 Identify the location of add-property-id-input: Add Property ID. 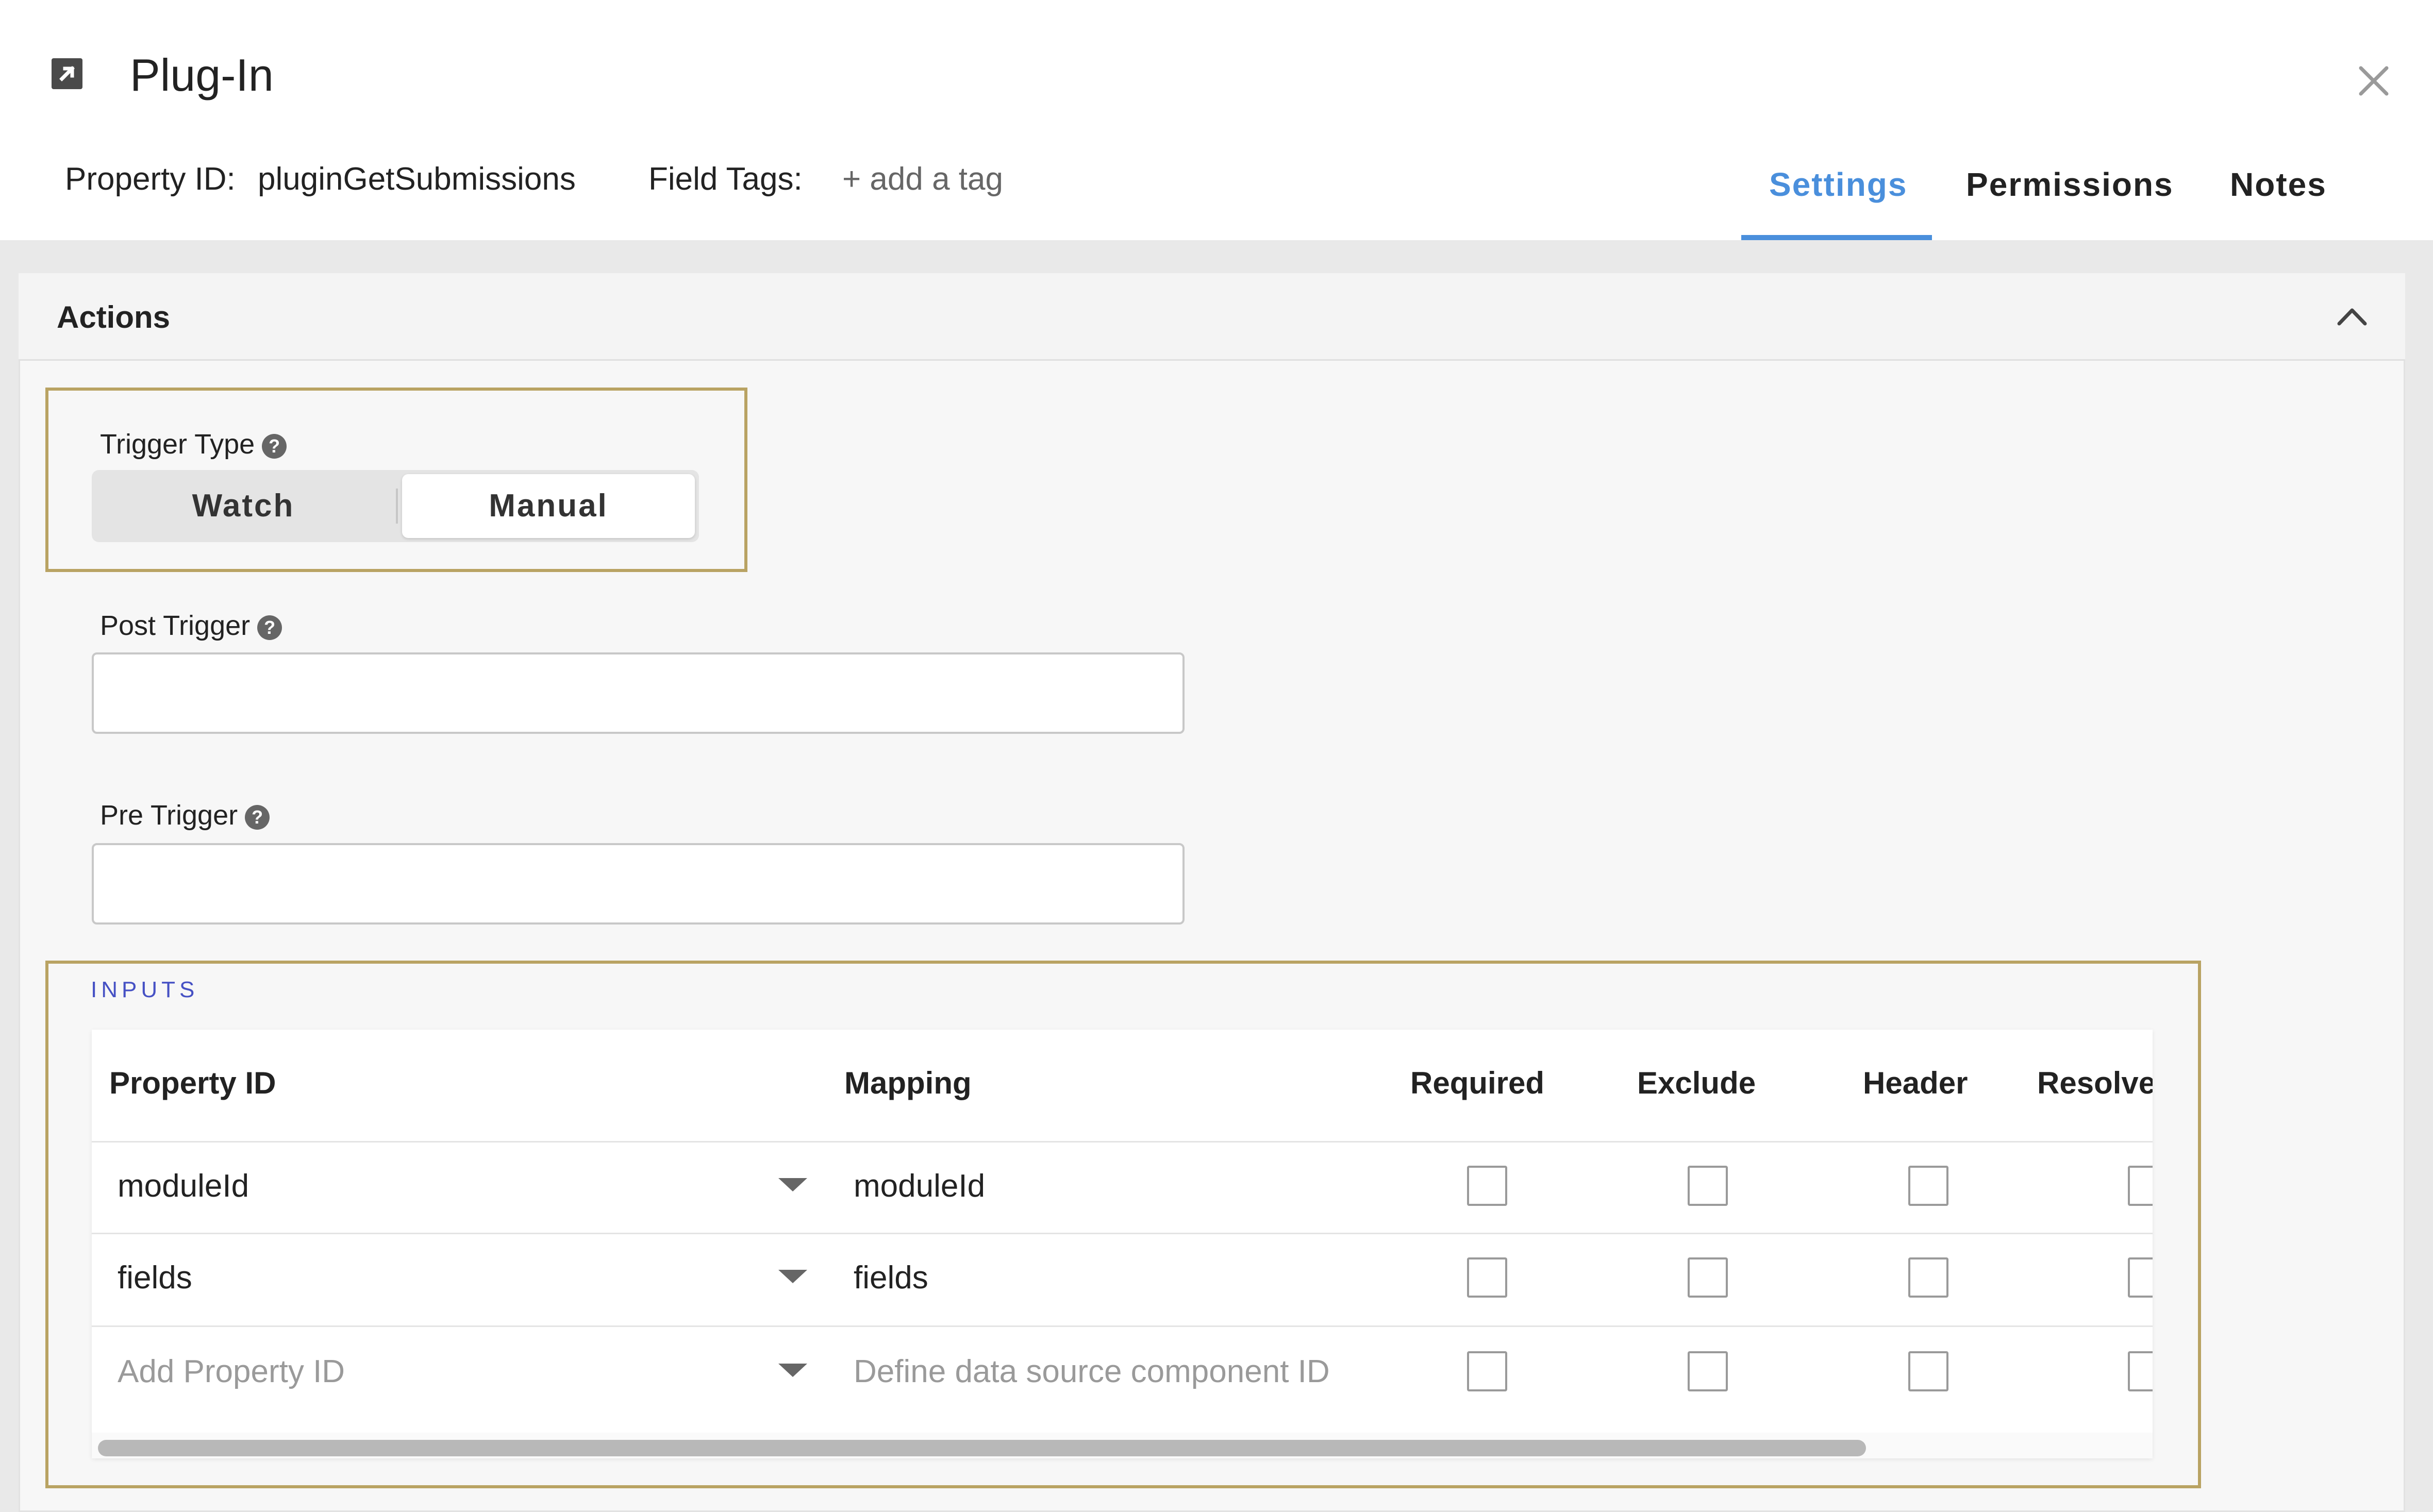
(231, 1372).